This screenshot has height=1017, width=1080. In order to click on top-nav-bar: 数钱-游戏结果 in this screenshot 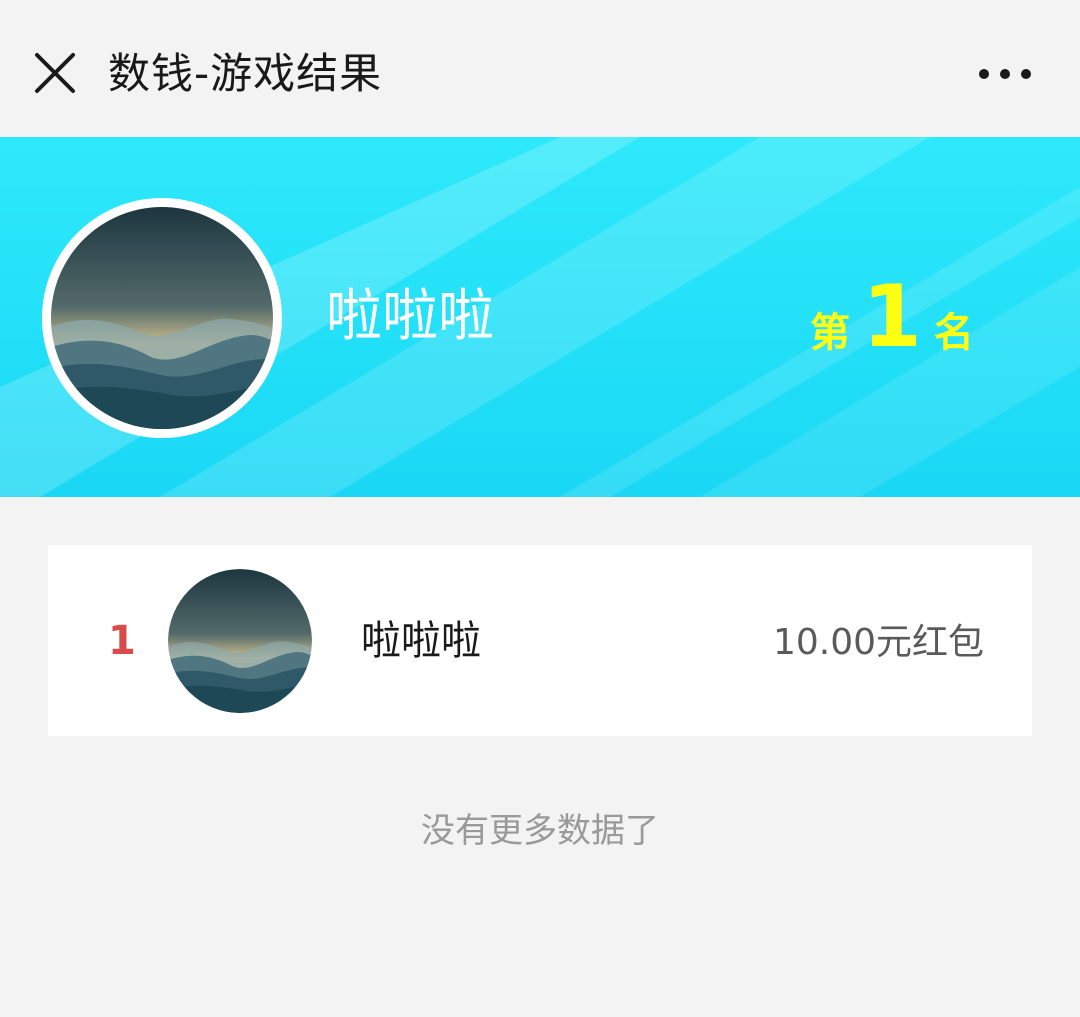, I will do `click(540, 68)`.